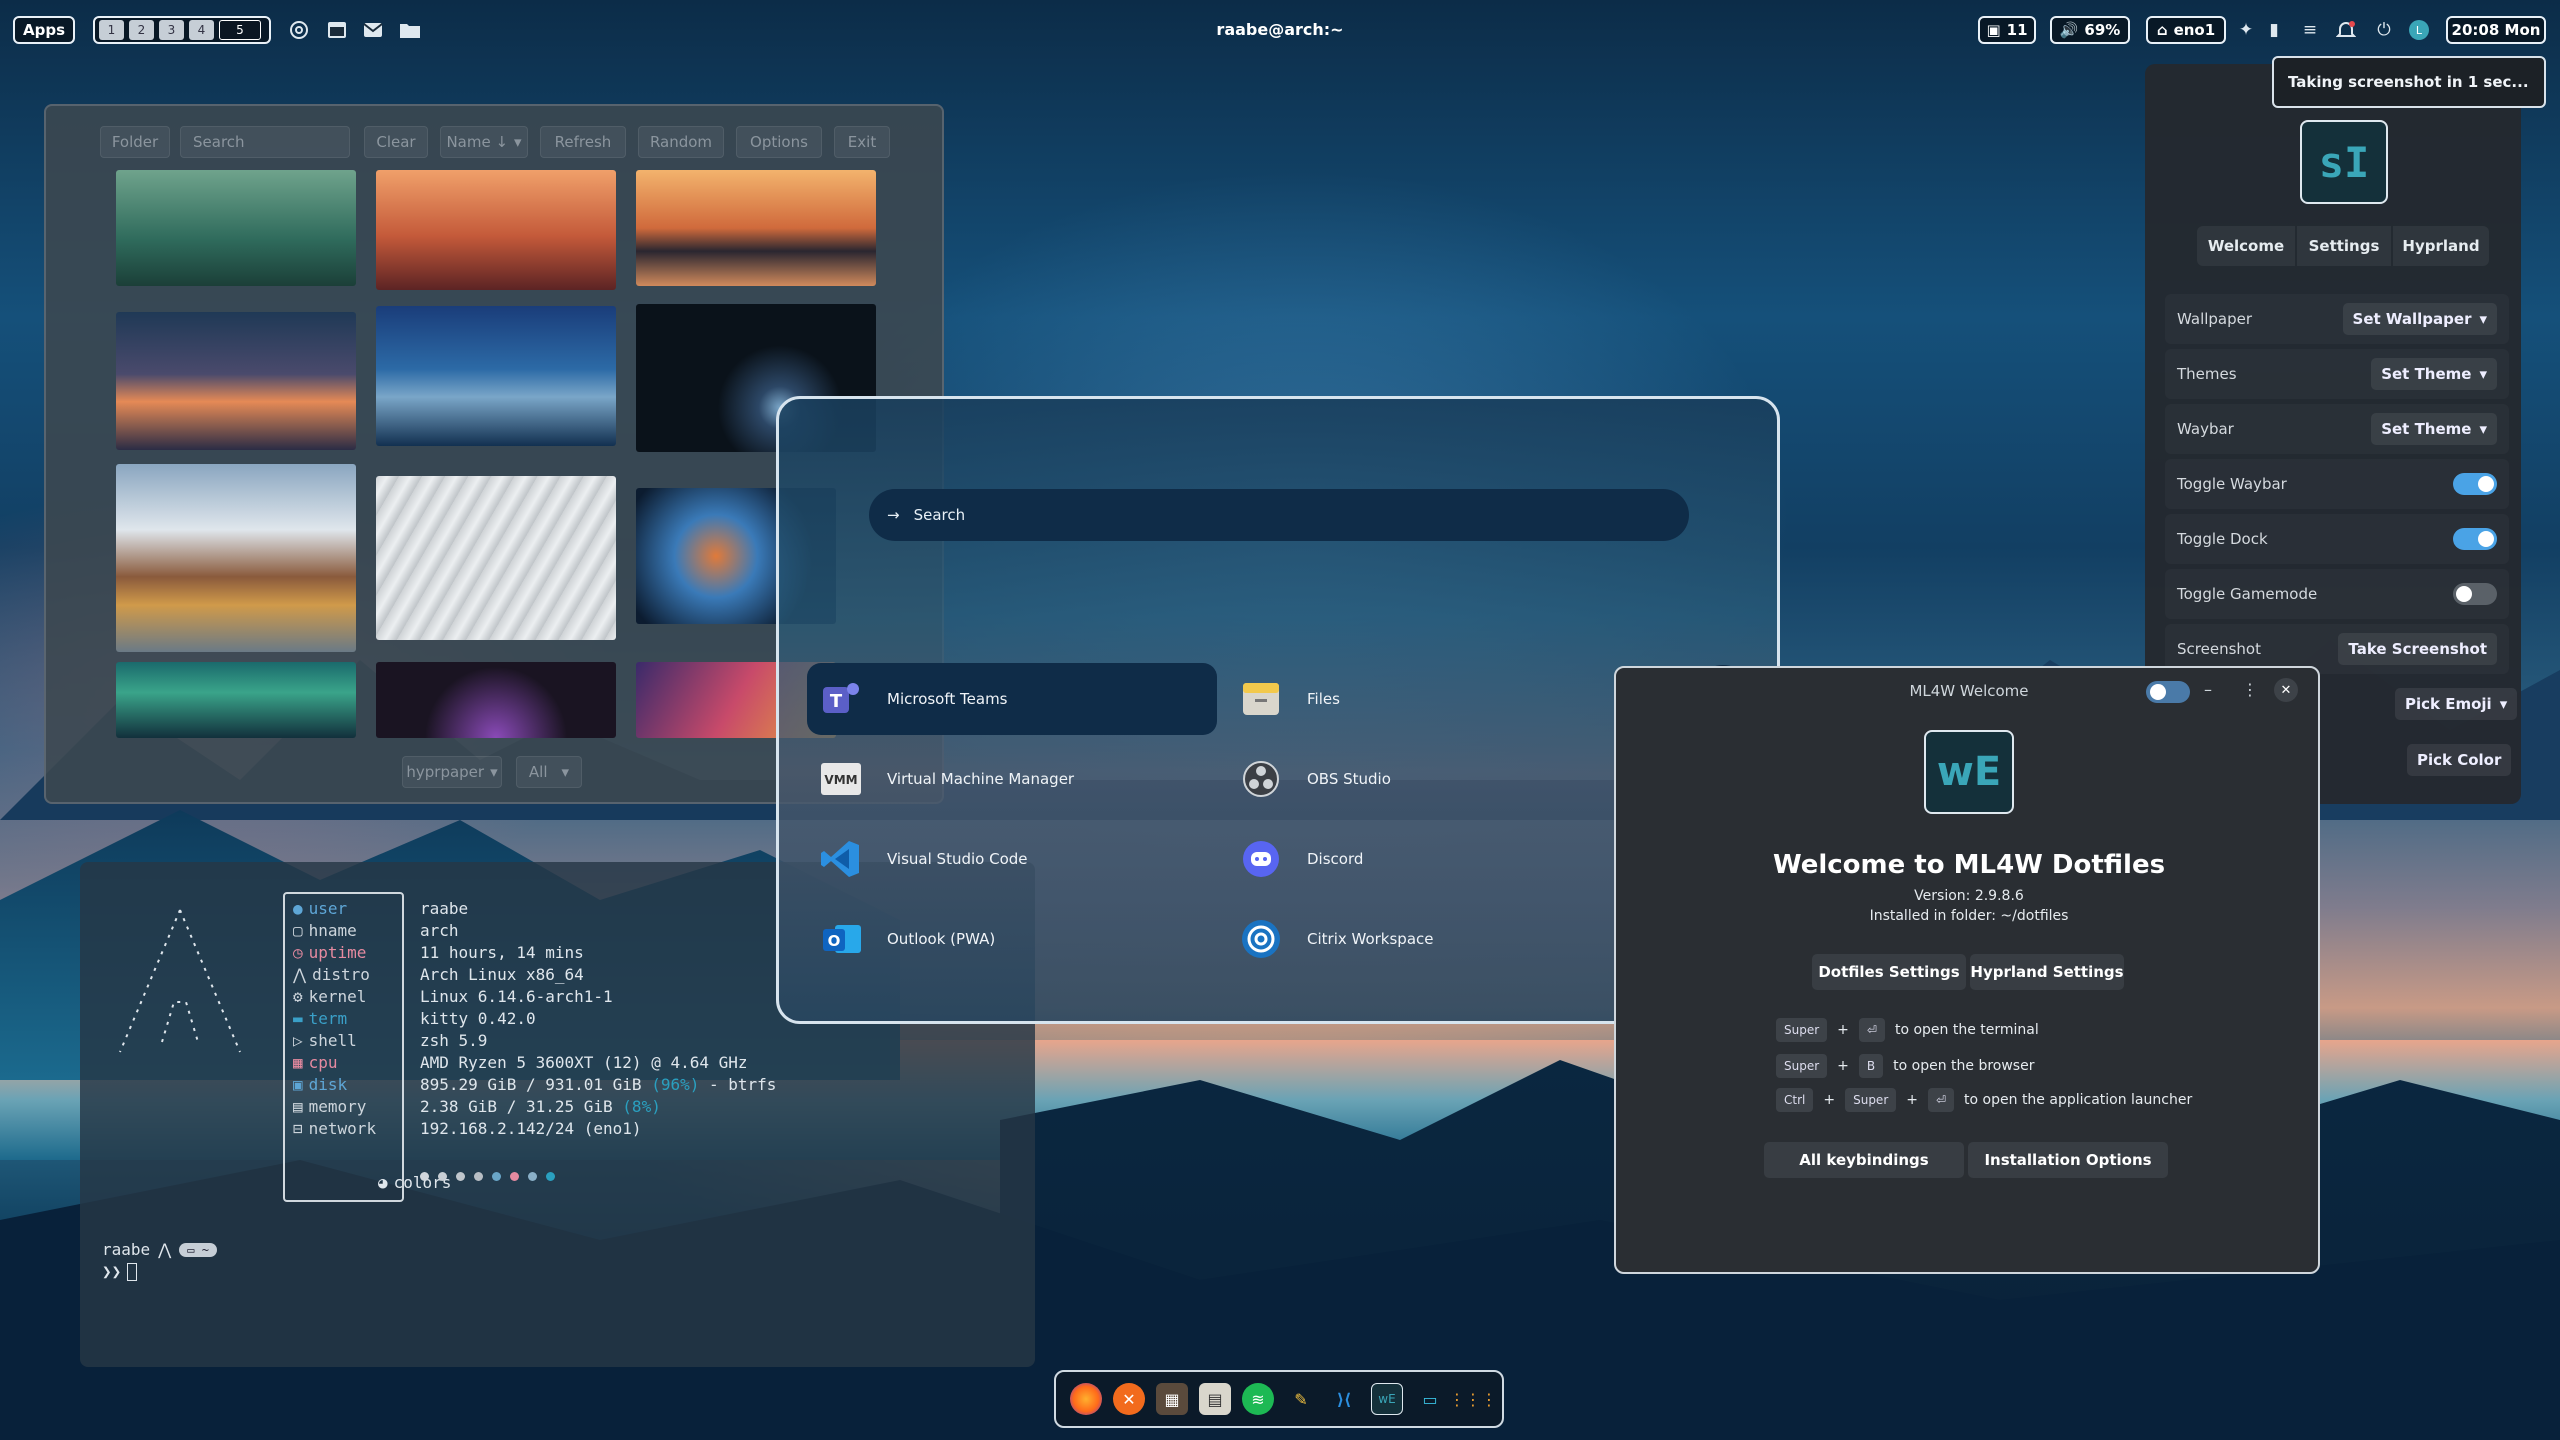 This screenshot has height=1440, width=2560. I want to click on close-icon: ✕, so click(2286, 690).